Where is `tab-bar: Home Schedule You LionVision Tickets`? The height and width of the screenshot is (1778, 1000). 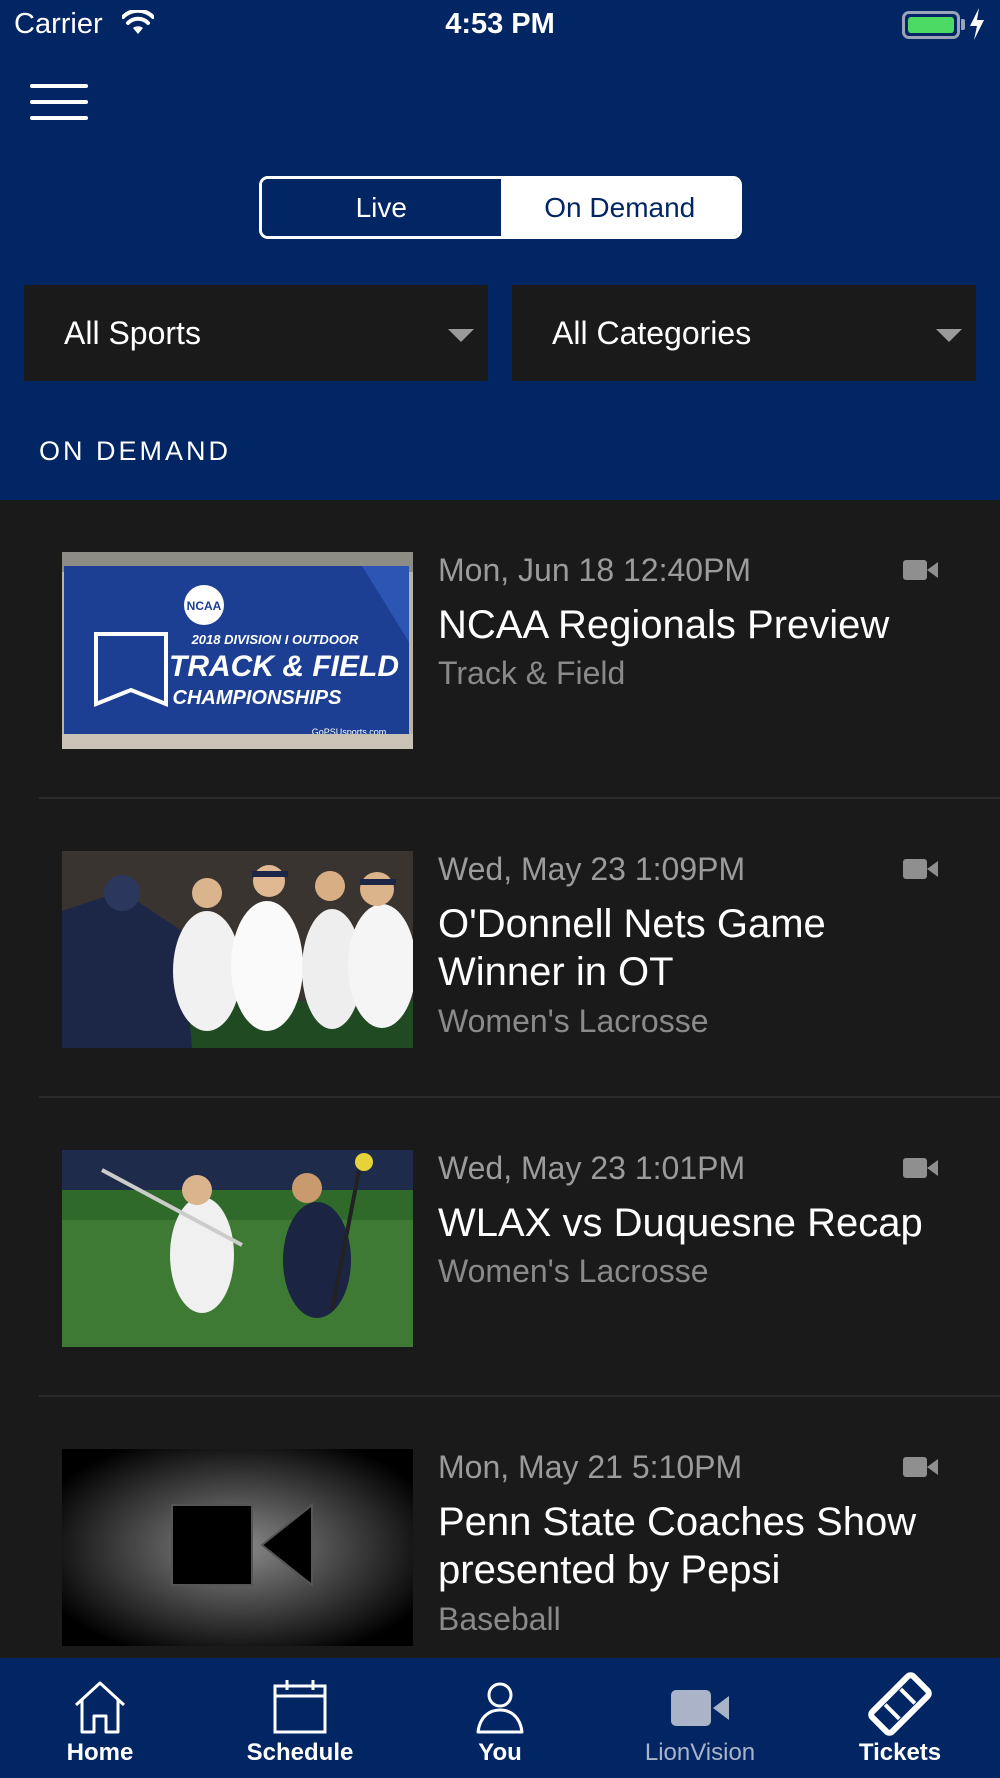 tab-bar: Home Schedule You LionVision Tickets is located at coordinates (500, 1718).